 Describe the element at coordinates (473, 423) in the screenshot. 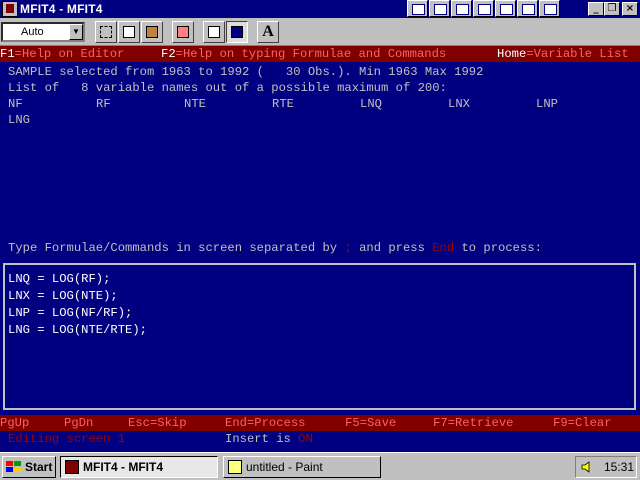

I see `f7-retrieve-key: F7=Retrieve` at that location.